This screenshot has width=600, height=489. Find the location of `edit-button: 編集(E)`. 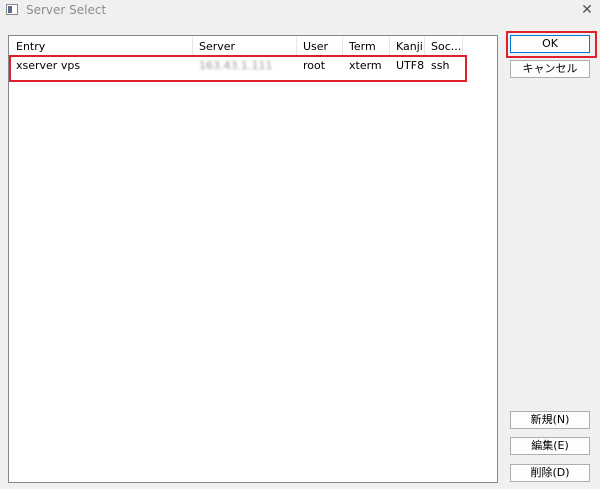

edit-button: 編集(E) is located at coordinates (550, 446).